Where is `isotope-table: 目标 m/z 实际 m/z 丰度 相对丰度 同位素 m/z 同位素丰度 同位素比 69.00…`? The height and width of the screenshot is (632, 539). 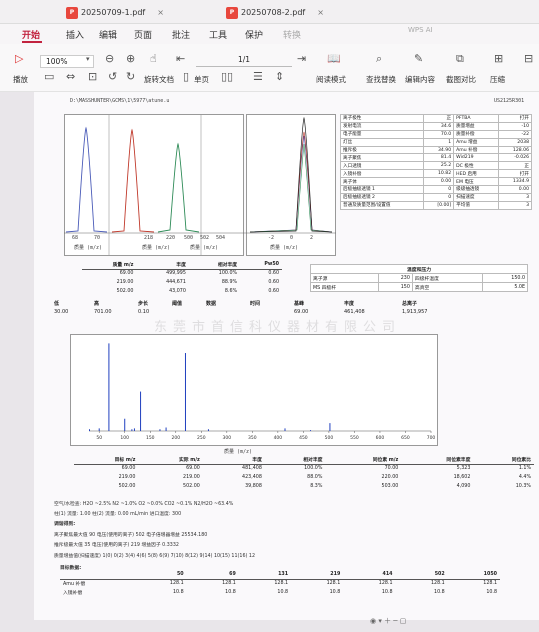 isotope-table: 目标 m/z 实际 m/z 丰度 相对丰度 同位素 m/z 同位素丰度 同位素比 69.00… is located at coordinates (304, 473).